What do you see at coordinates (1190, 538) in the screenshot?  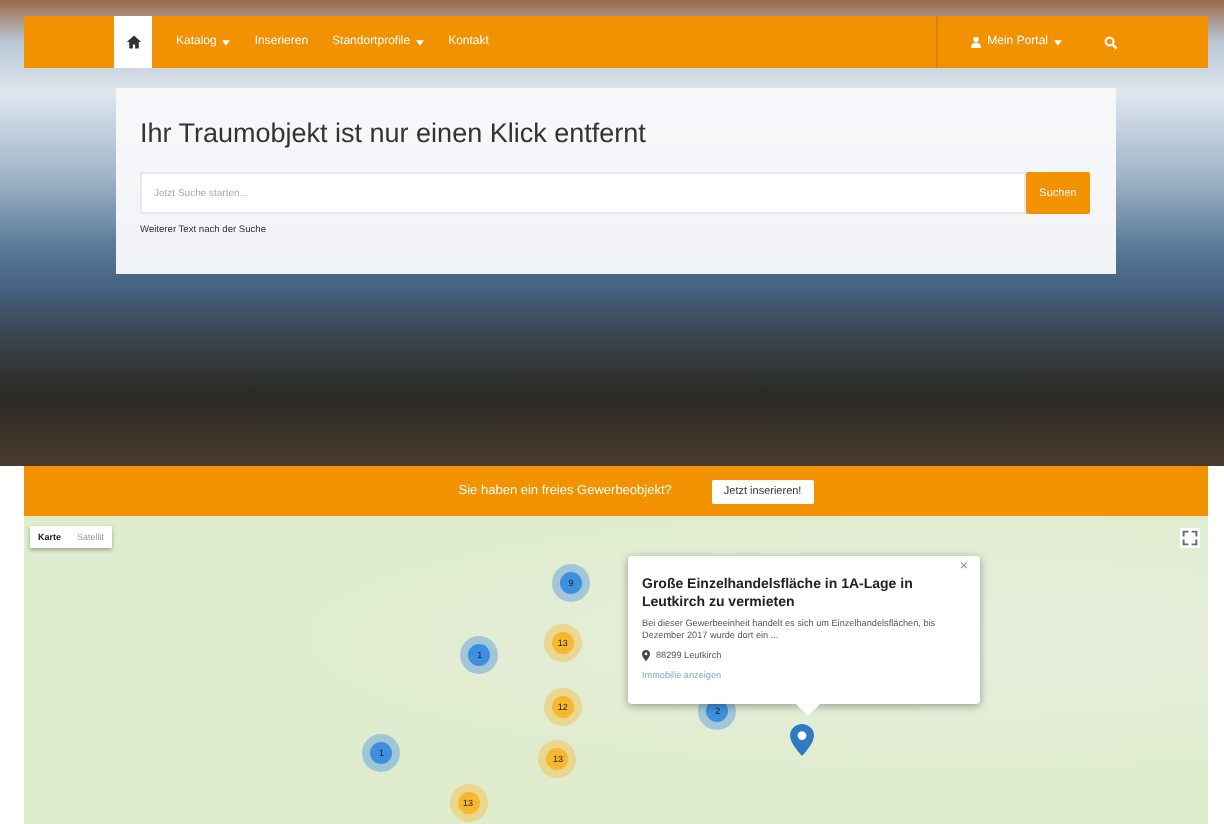 I see `fullscreen-icon` at bounding box center [1190, 538].